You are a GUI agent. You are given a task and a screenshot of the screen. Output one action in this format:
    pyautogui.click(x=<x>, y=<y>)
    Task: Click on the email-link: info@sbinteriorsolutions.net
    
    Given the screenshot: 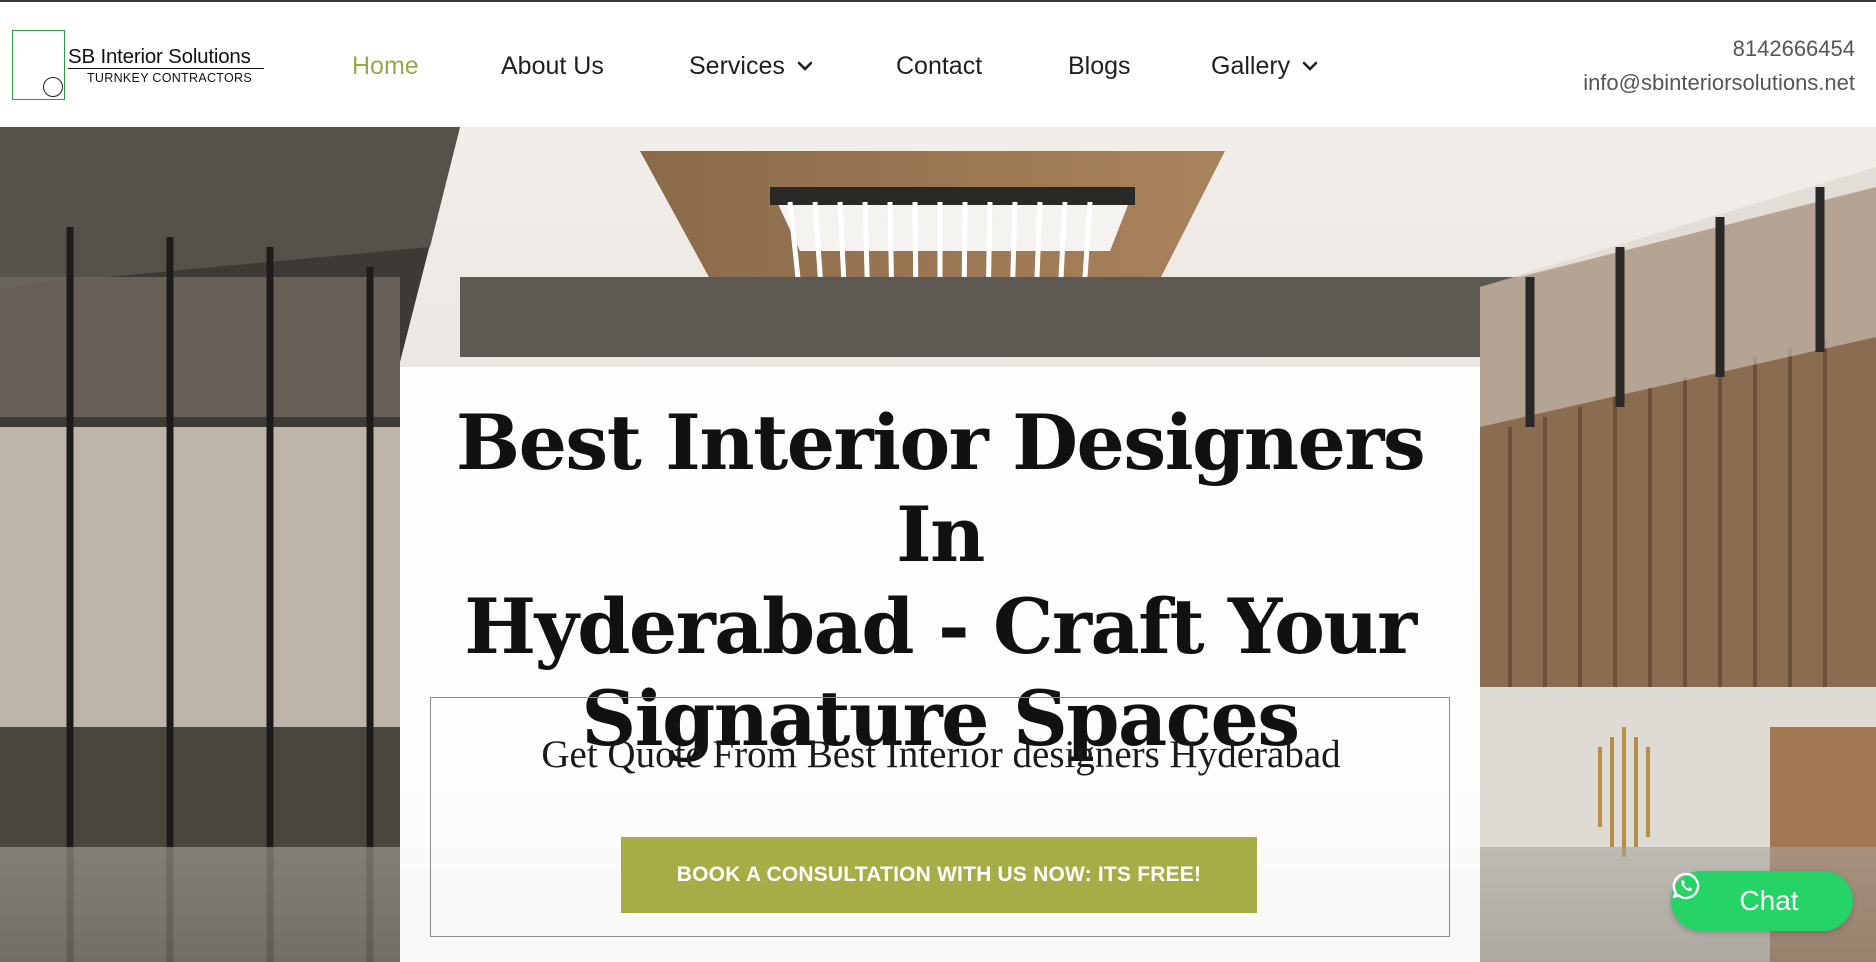 What is the action you would take?
    pyautogui.click(x=1719, y=83)
    